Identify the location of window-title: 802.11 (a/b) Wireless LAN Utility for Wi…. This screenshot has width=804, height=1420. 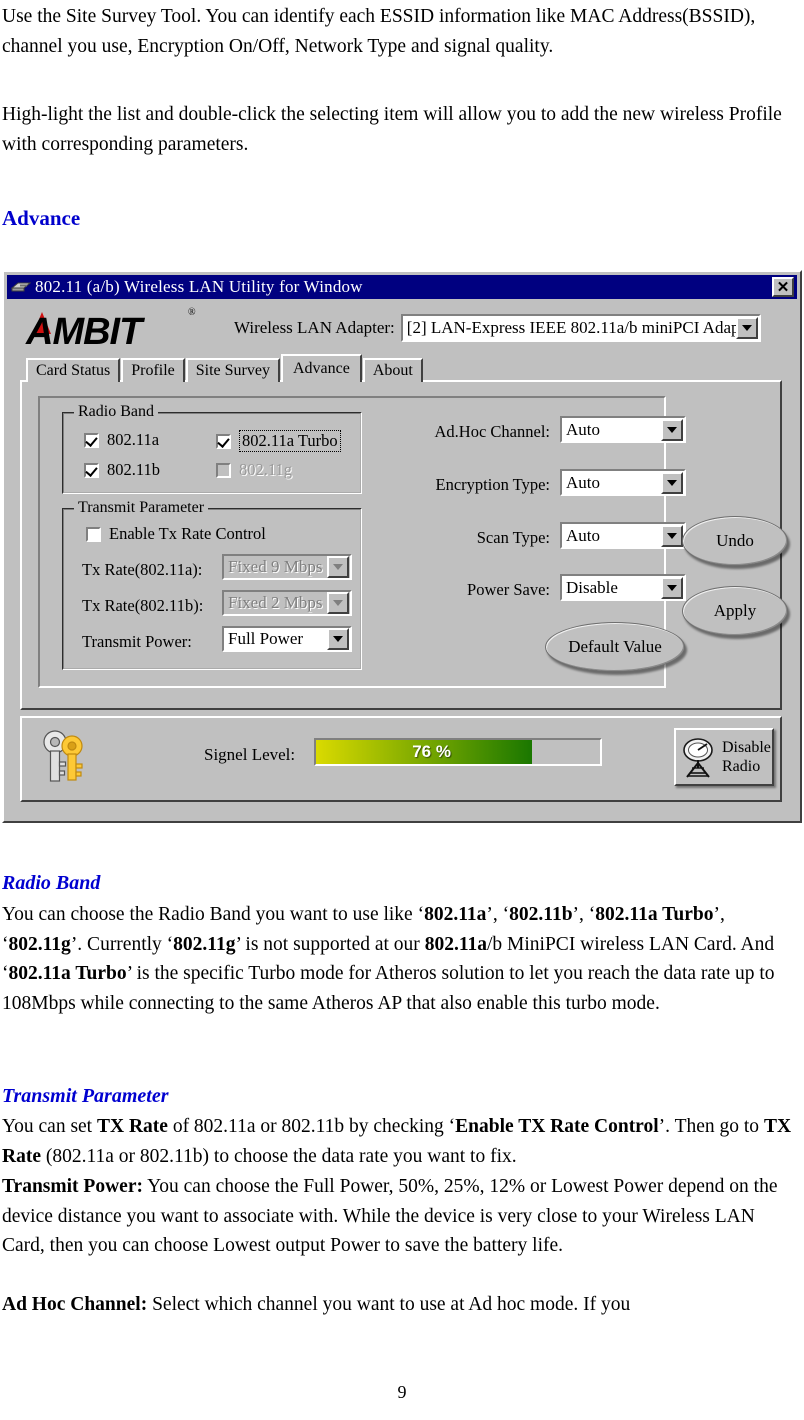
(199, 286).